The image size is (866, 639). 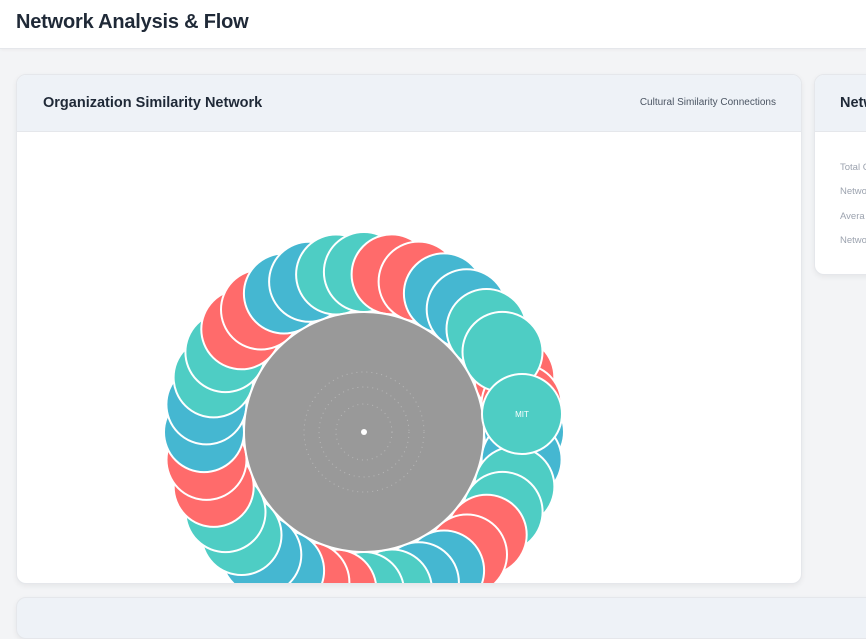 I want to click on stats-card-header: Netw, so click(x=840, y=103).